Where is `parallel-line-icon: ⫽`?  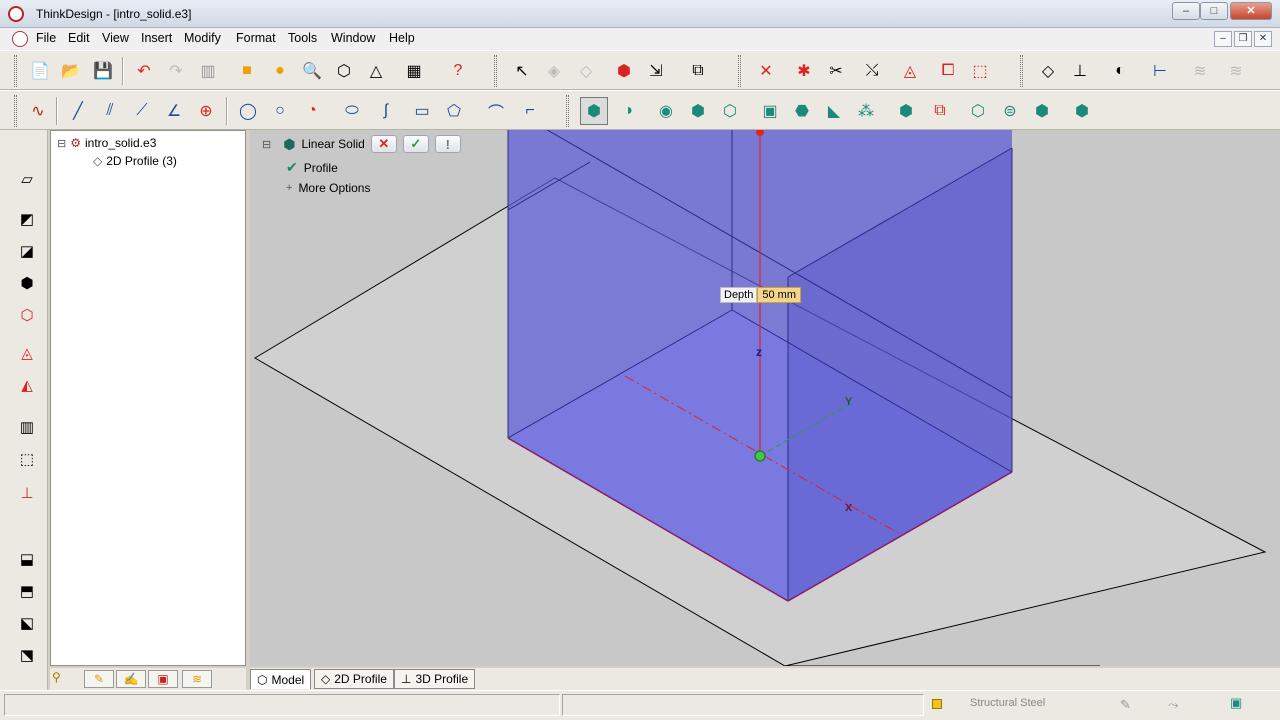 parallel-line-icon: ⫽ is located at coordinates (110, 111).